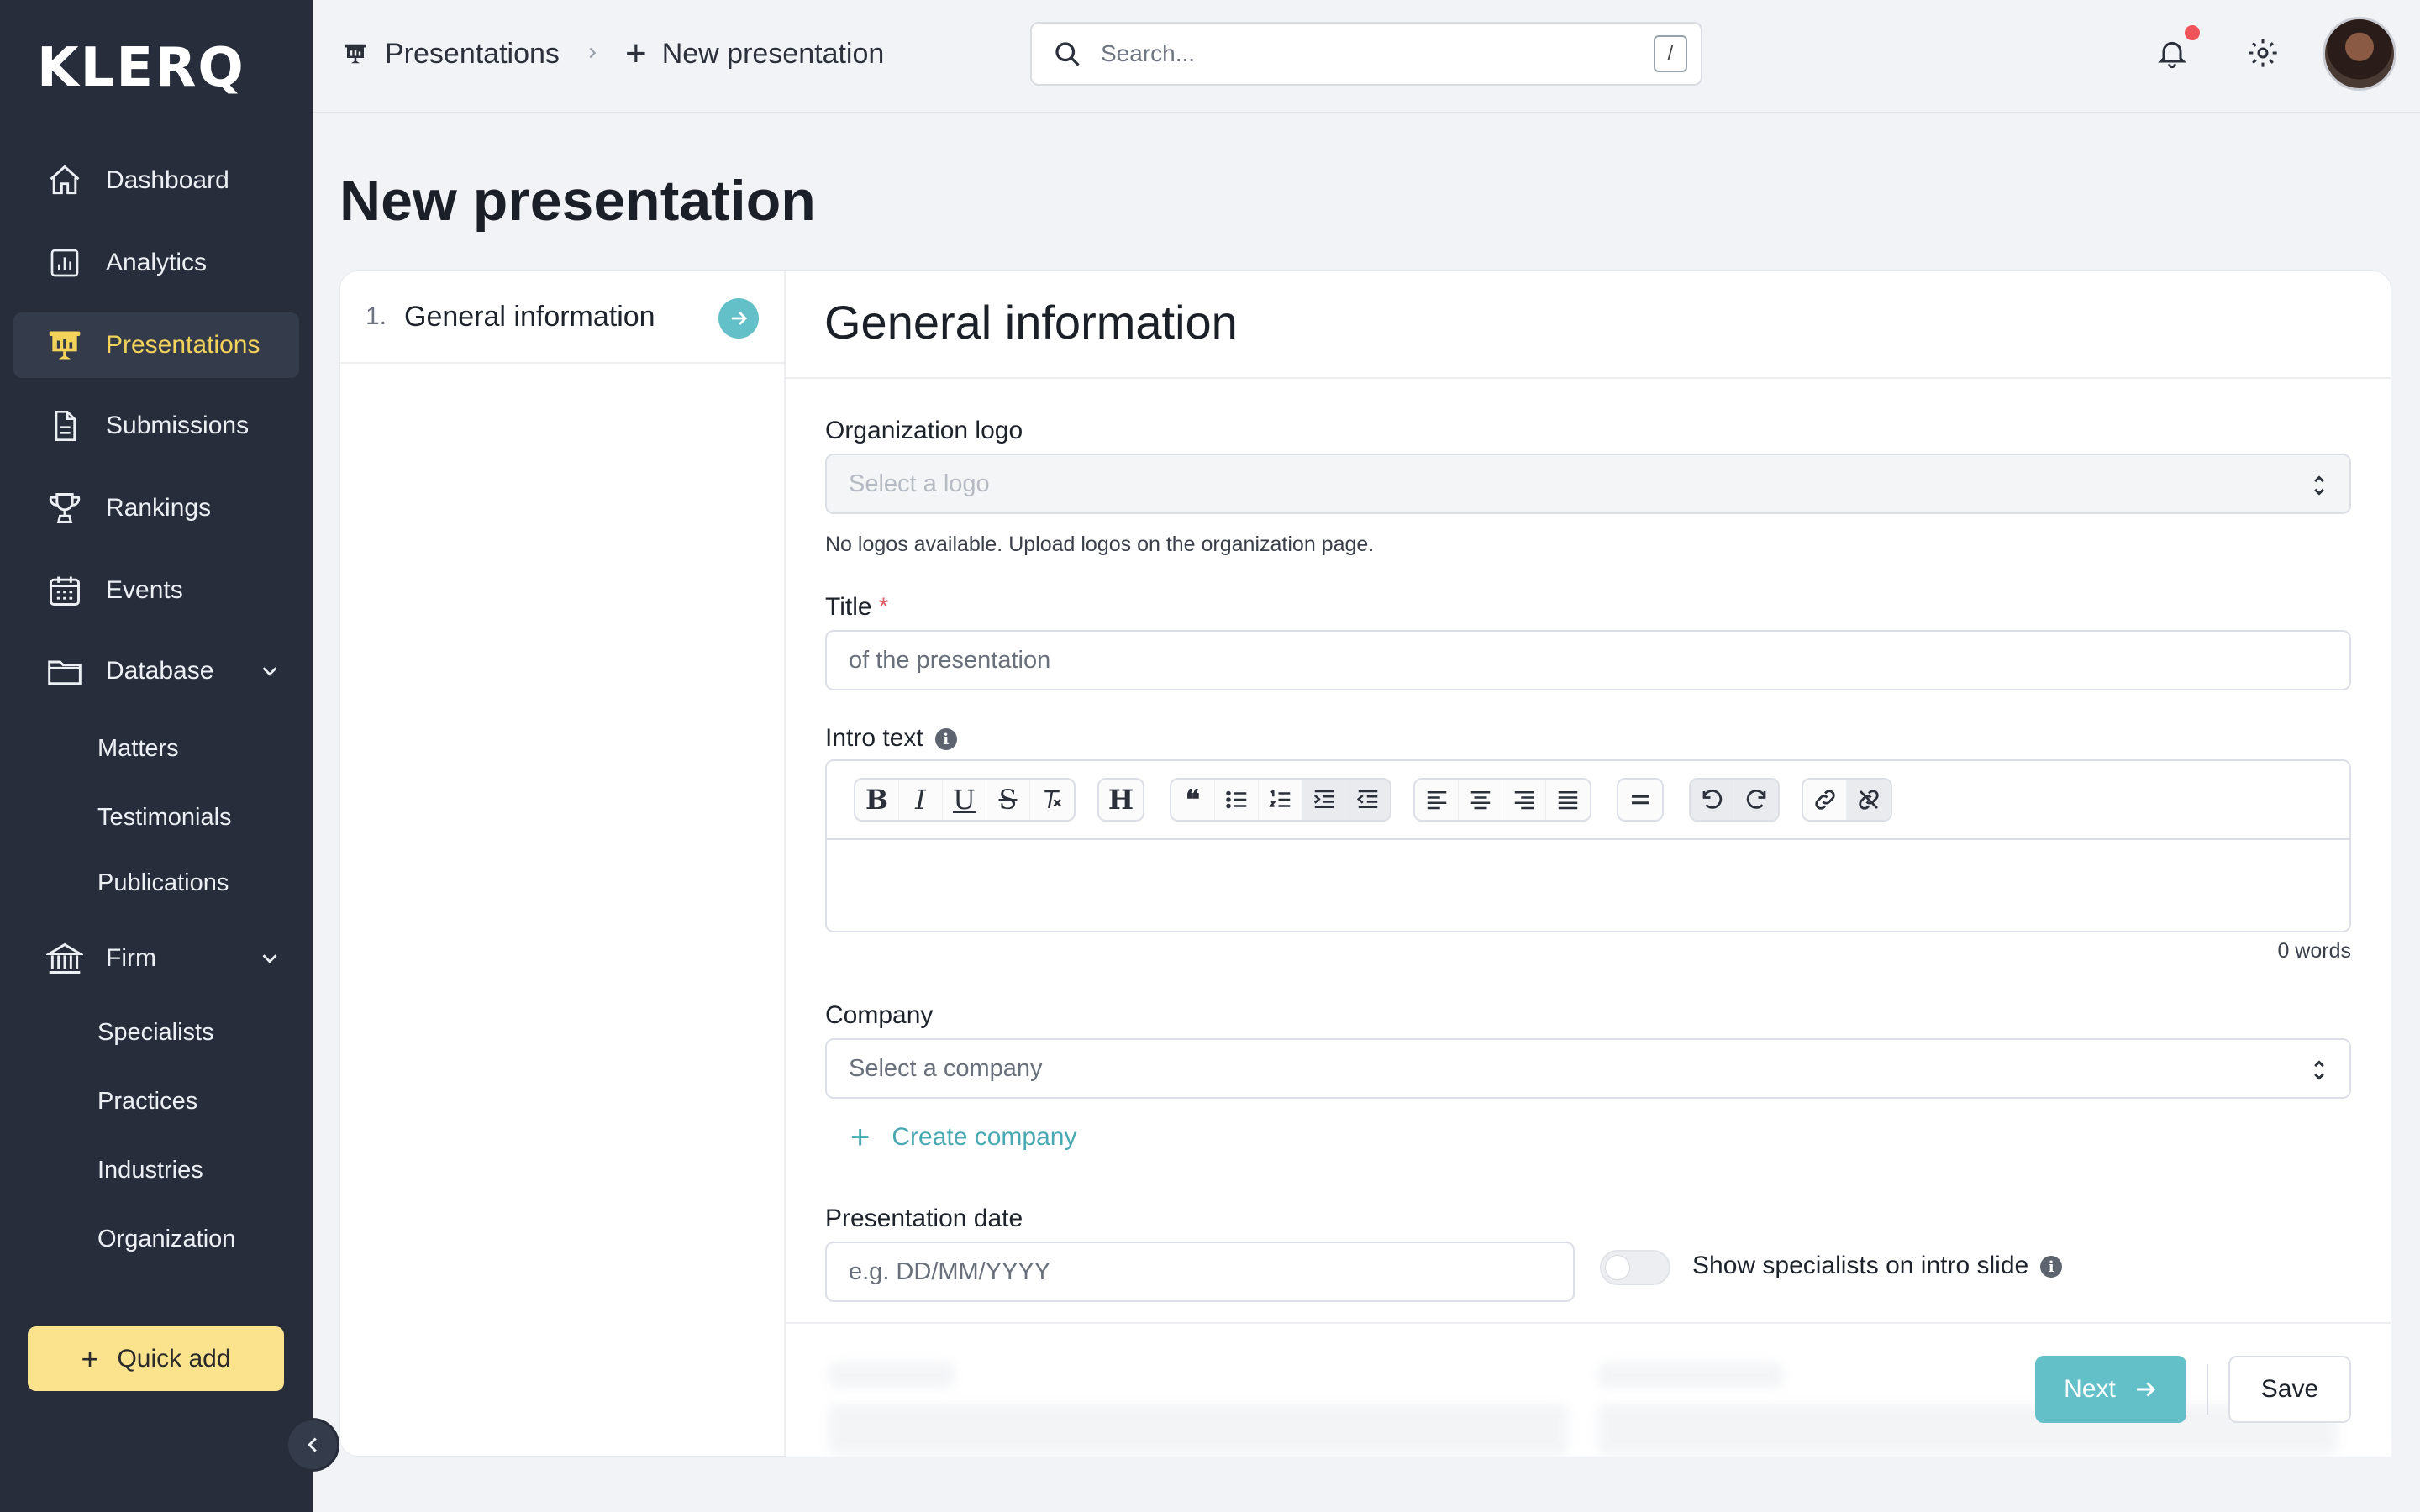 This screenshot has width=2420, height=1512. I want to click on redo-icon, so click(1756, 799).